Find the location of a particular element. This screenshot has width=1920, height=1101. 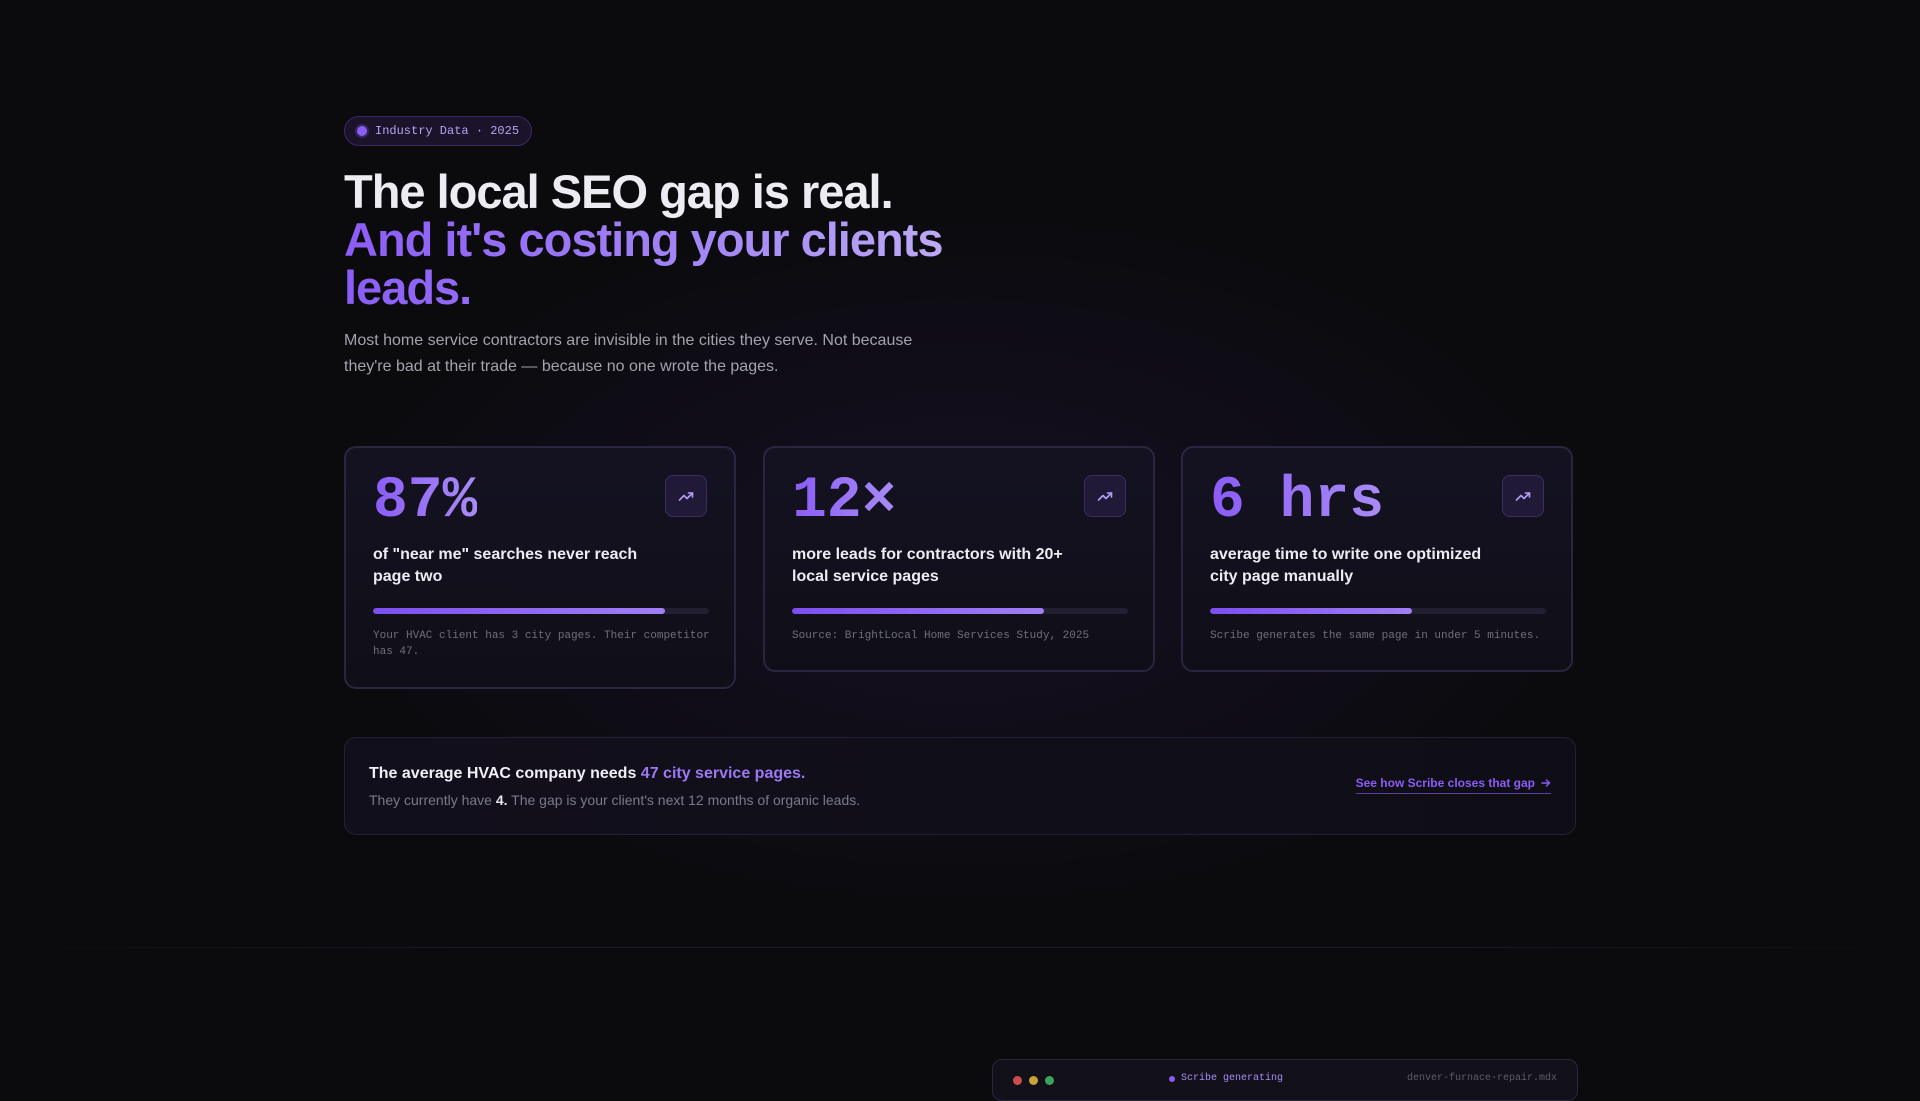

callout-sub-prefix: They currently have is located at coordinates (432, 800).